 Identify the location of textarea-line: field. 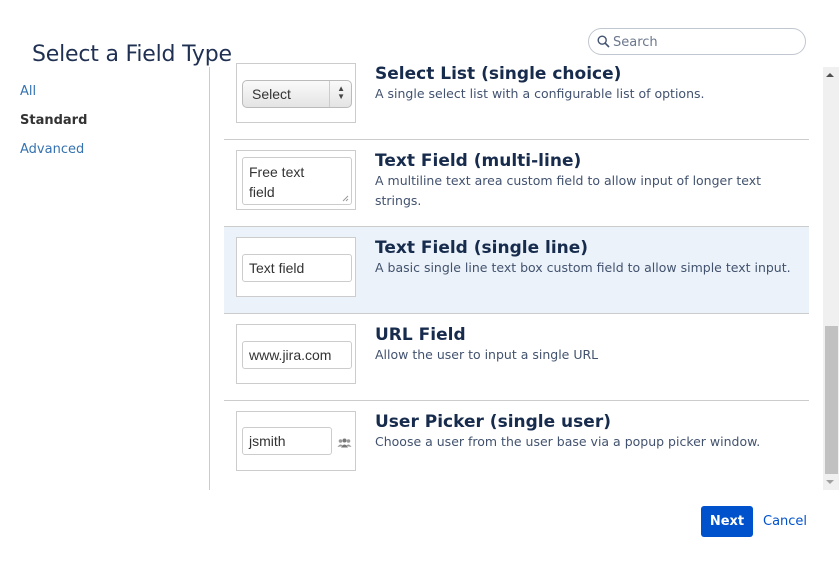
(262, 192).